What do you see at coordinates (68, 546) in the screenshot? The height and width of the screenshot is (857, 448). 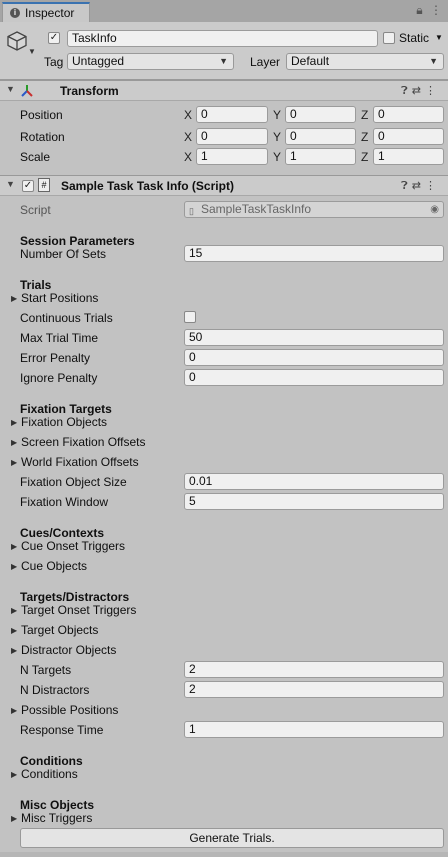 I see `cue-onset-triggers-foldout: ▶ Cue Onset Triggers` at bounding box center [68, 546].